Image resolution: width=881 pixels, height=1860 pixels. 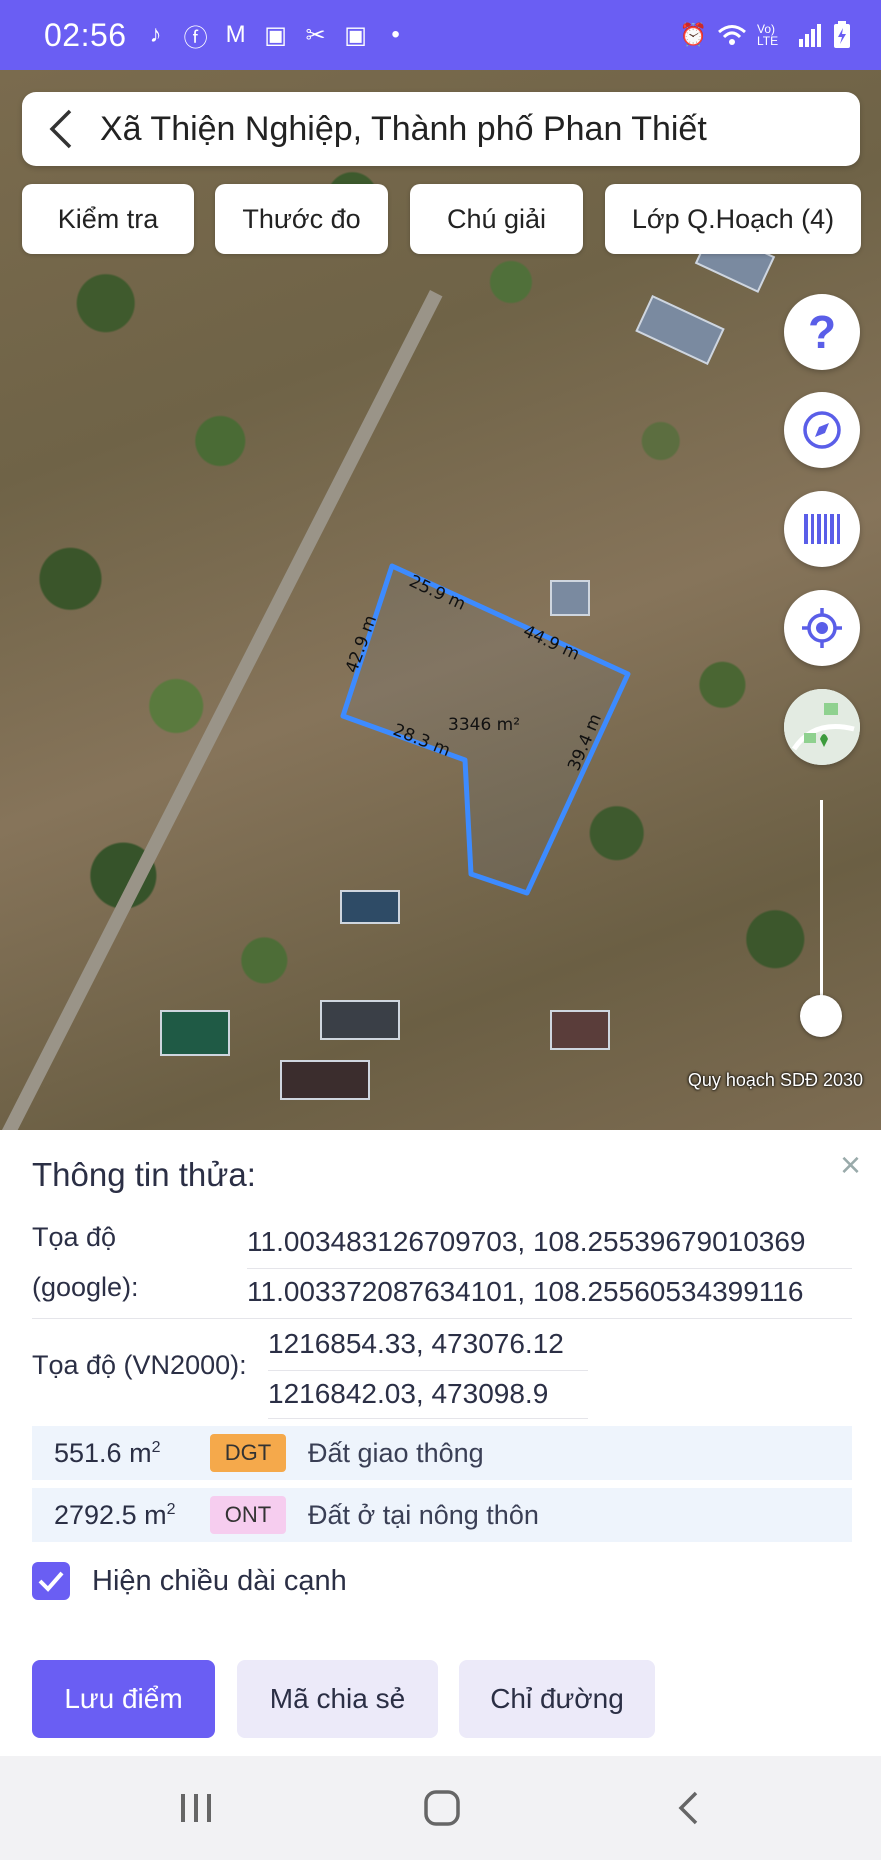 What do you see at coordinates (337, 1699) in the screenshot?
I see `share-code-button: Mã chia sẻ` at bounding box center [337, 1699].